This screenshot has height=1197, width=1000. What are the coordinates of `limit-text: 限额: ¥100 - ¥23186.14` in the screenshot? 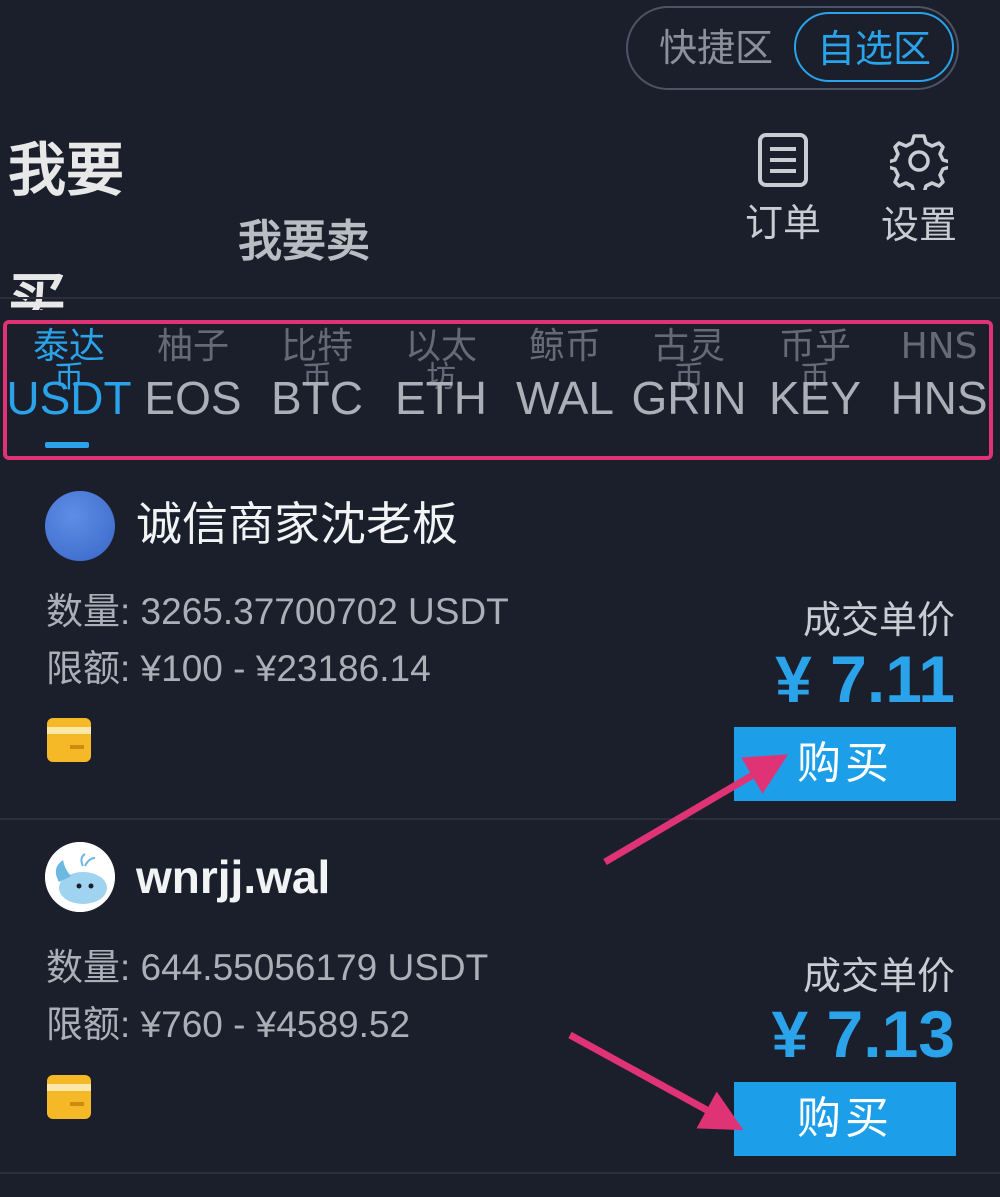 It's located at (238, 668).